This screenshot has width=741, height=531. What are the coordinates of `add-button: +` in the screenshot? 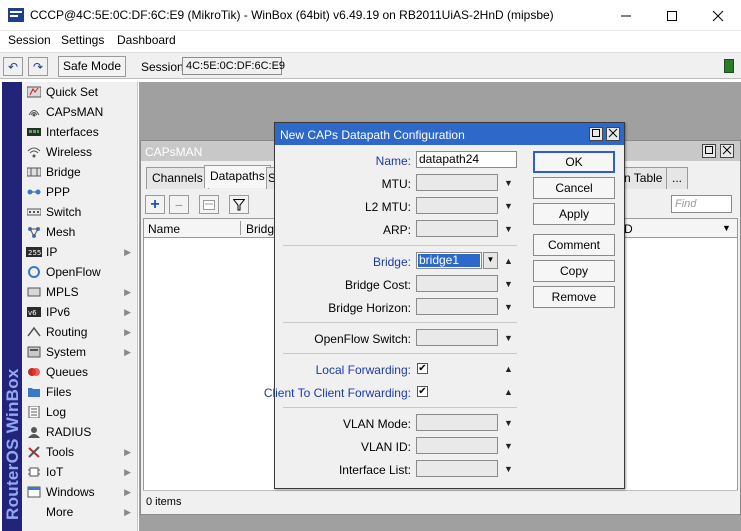 It's located at (155, 204).